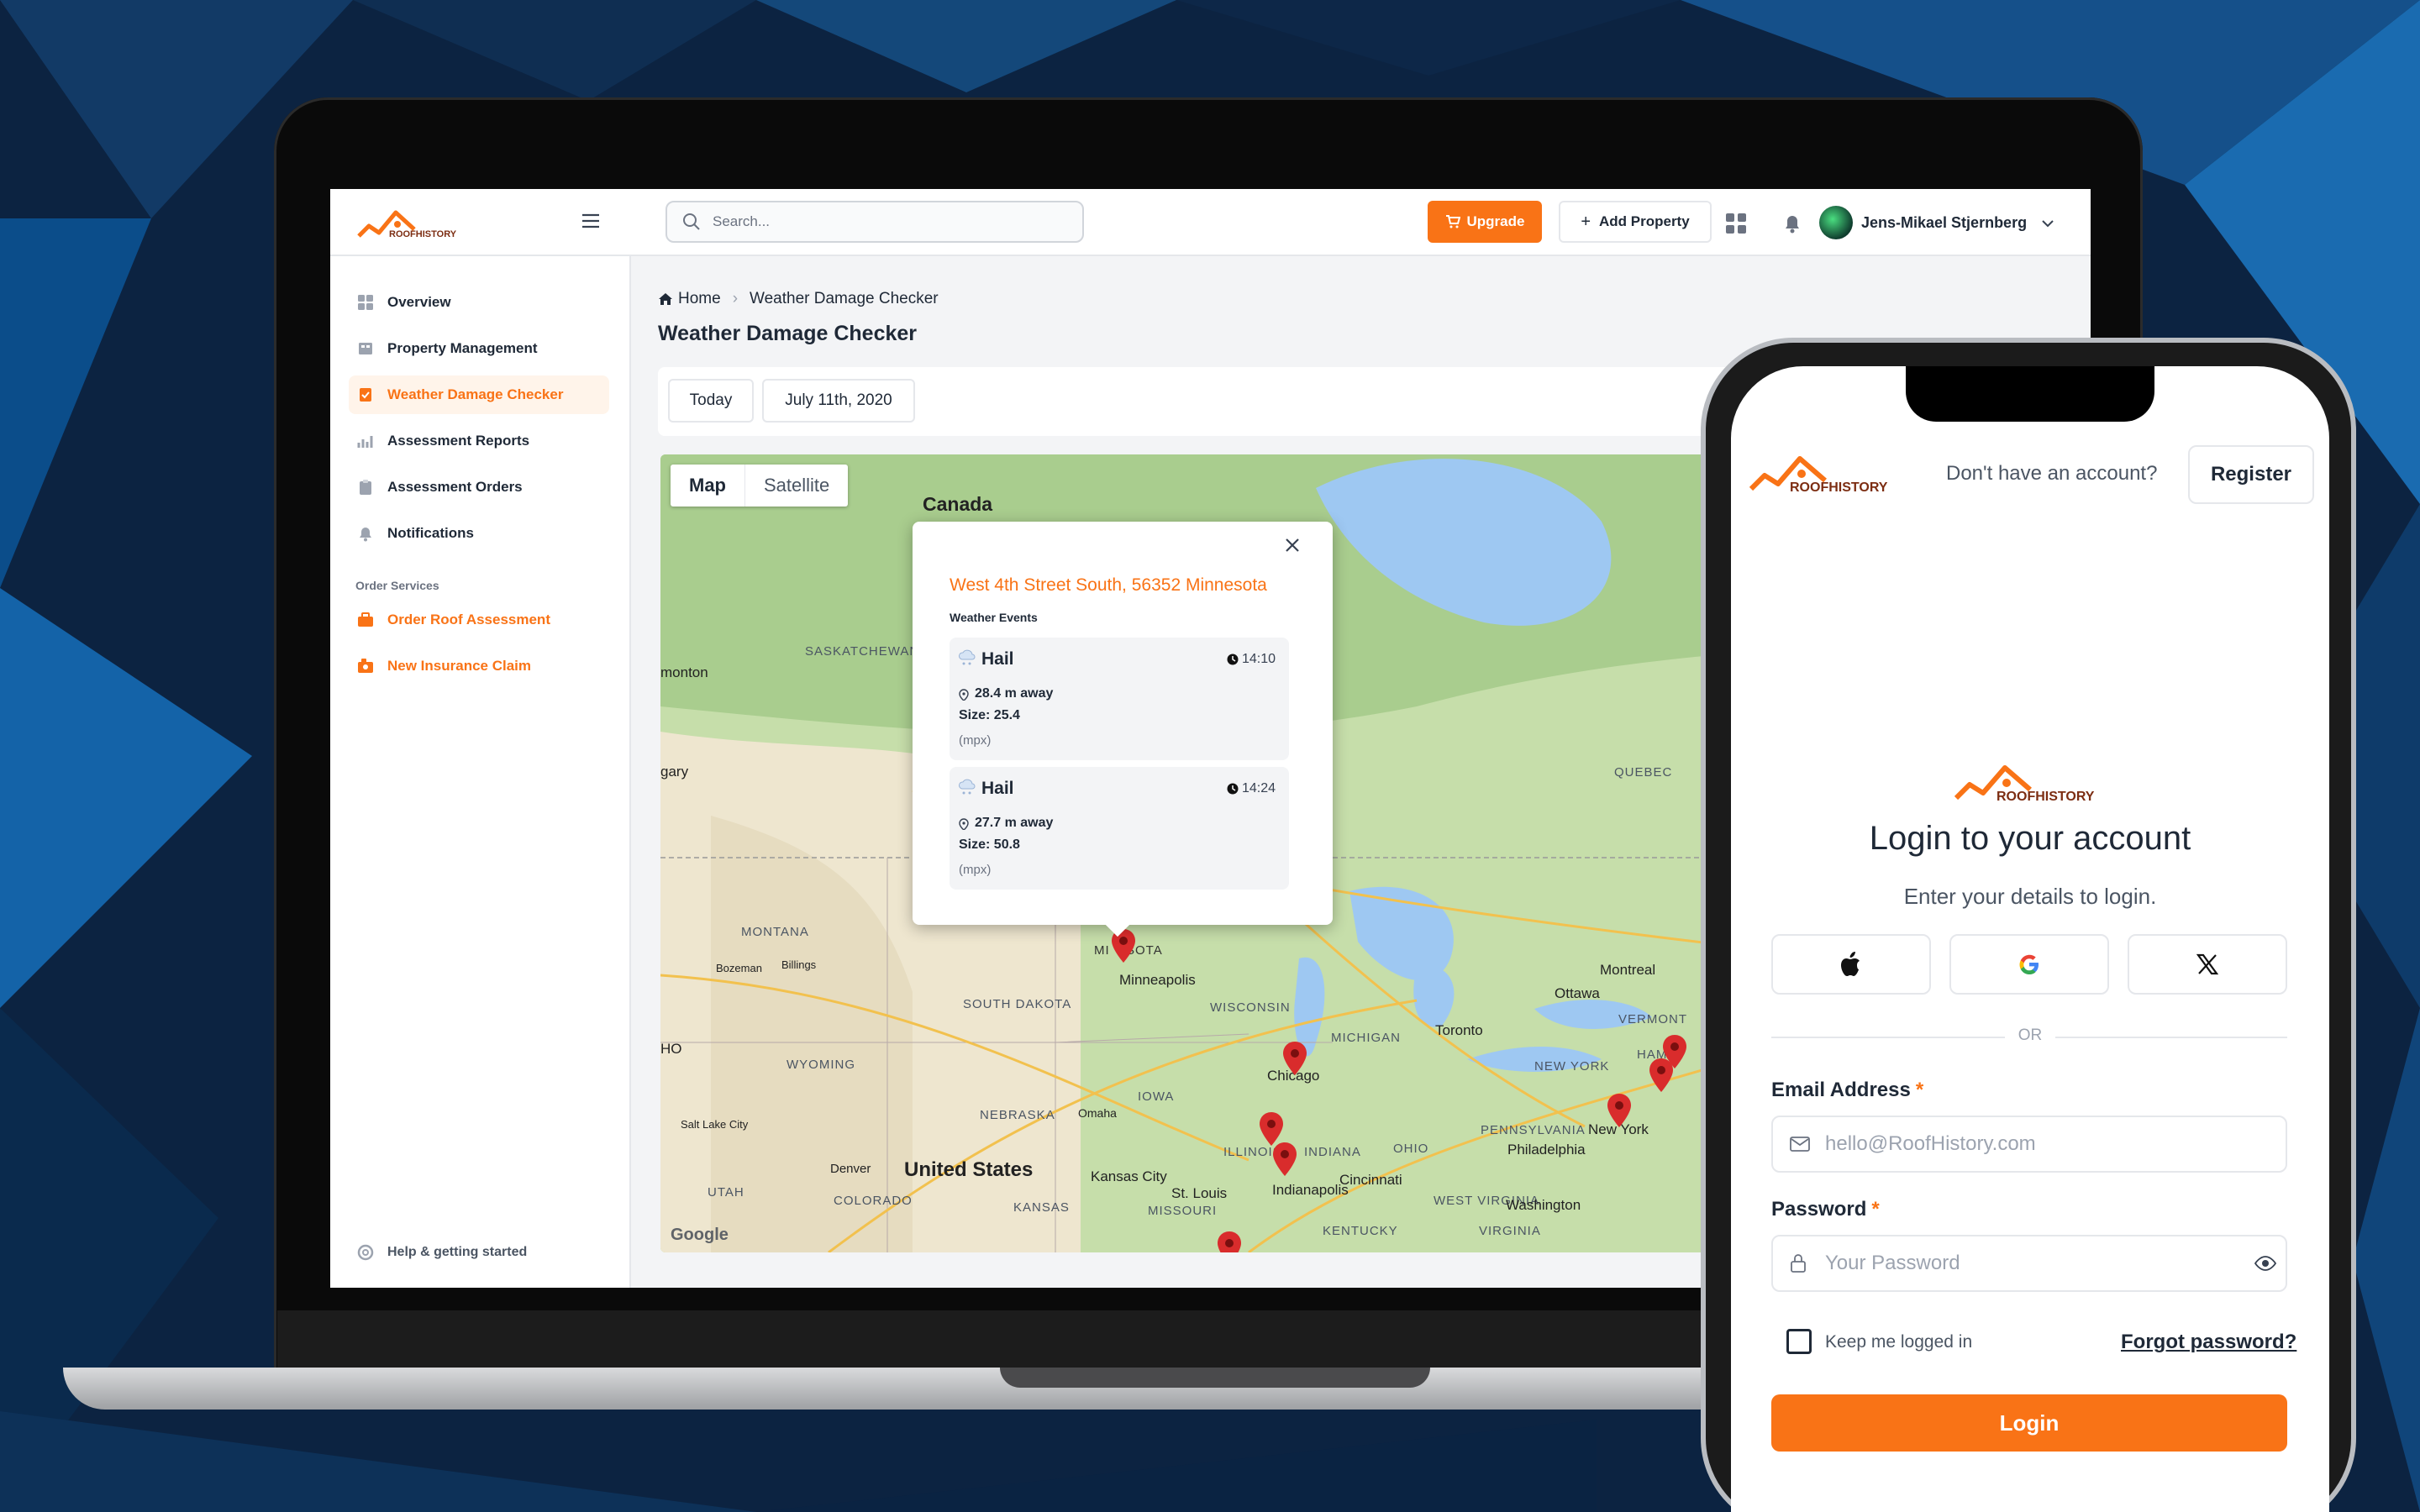  I want to click on email-label: Email Address *, so click(1847, 1090).